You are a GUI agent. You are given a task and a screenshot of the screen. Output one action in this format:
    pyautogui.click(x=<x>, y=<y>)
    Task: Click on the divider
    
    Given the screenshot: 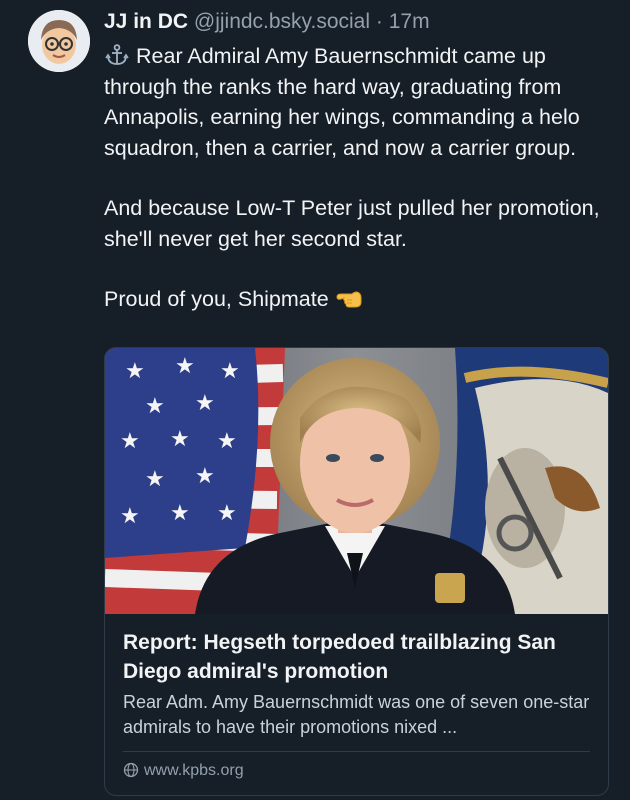 What is the action you would take?
    pyautogui.click(x=356, y=751)
    